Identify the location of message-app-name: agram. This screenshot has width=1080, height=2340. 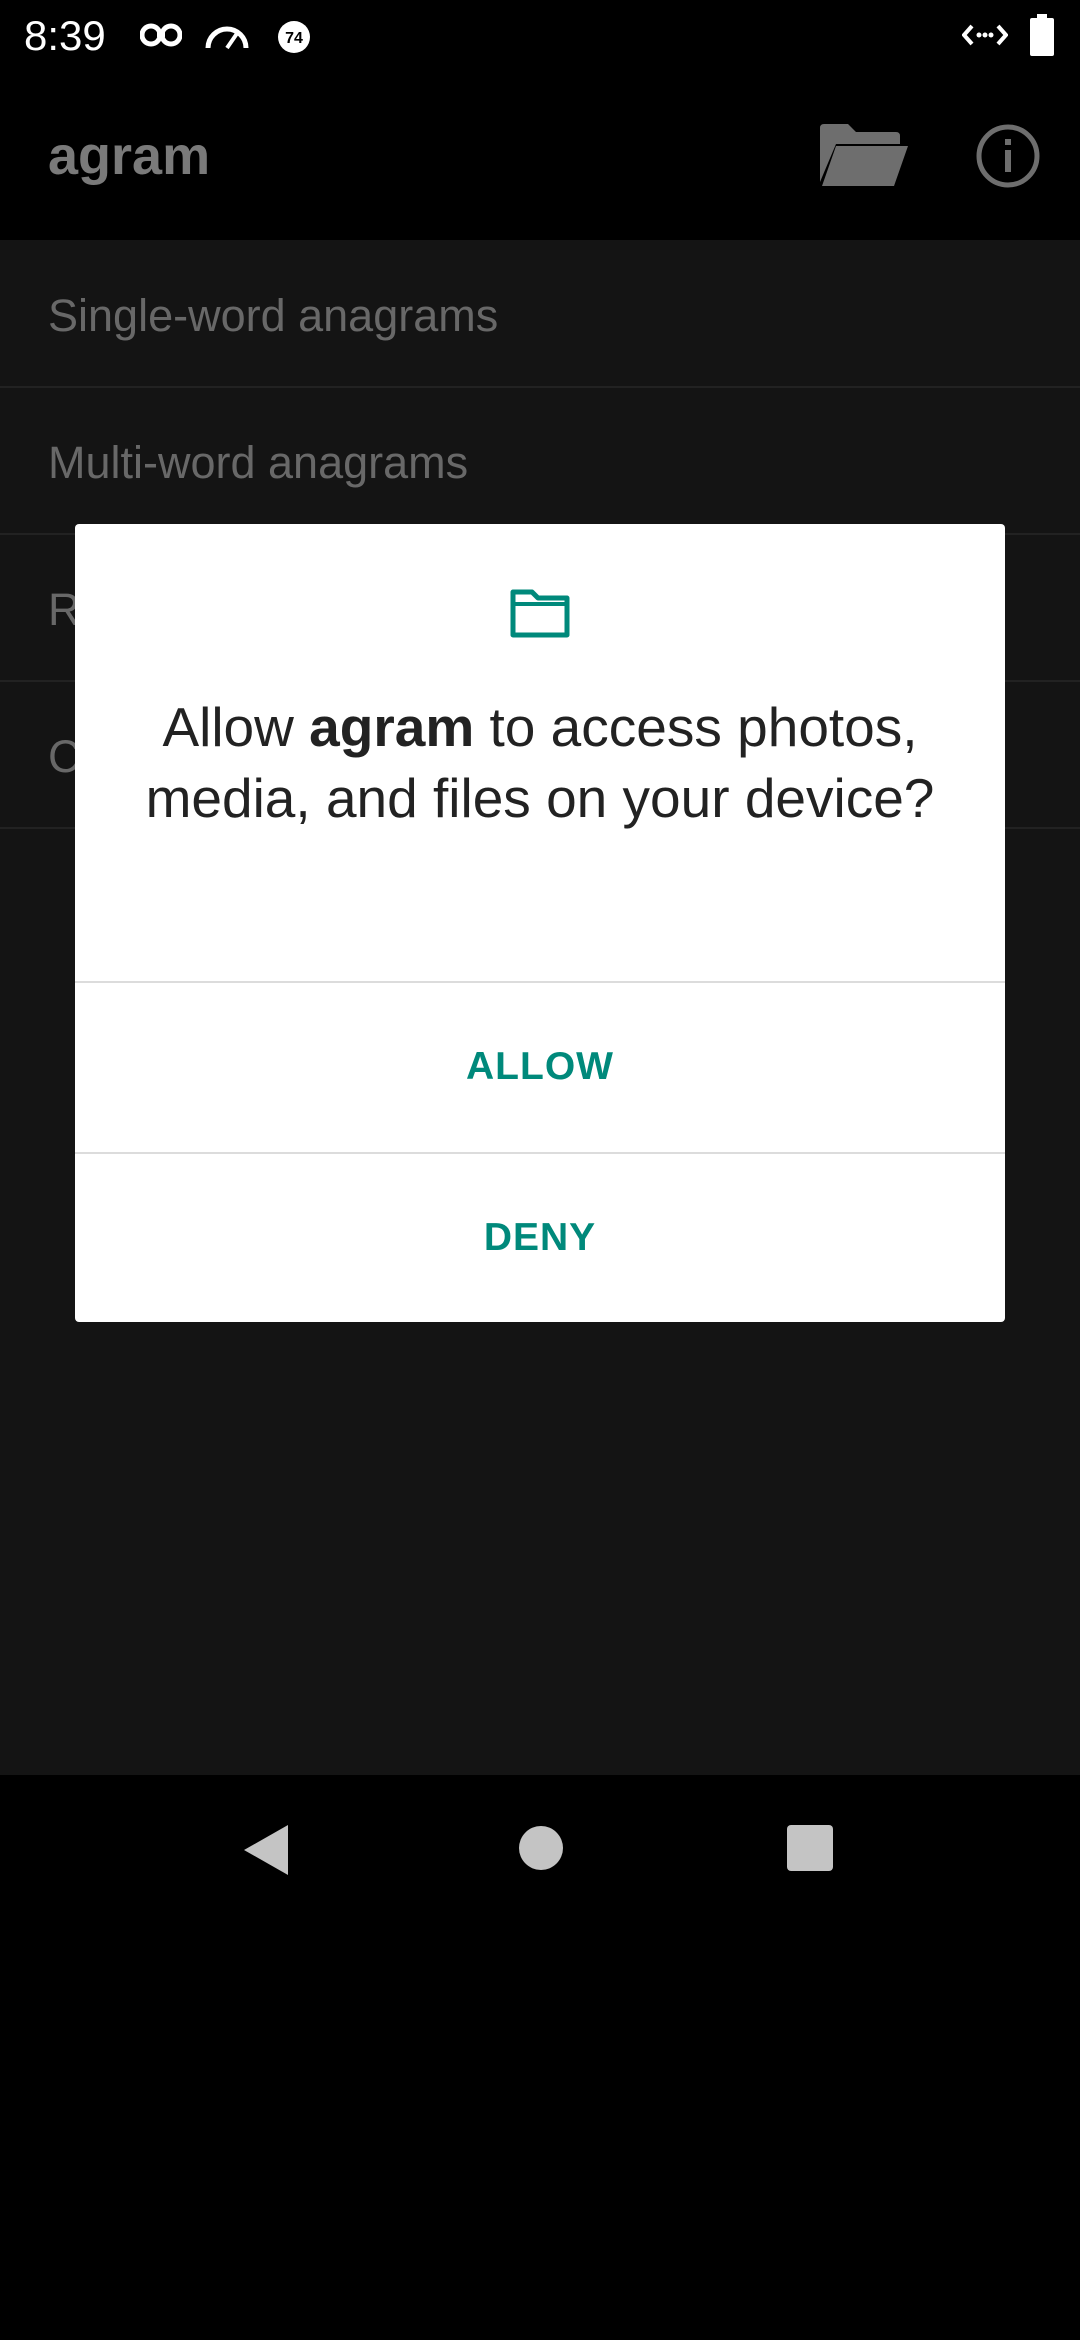
(392, 727).